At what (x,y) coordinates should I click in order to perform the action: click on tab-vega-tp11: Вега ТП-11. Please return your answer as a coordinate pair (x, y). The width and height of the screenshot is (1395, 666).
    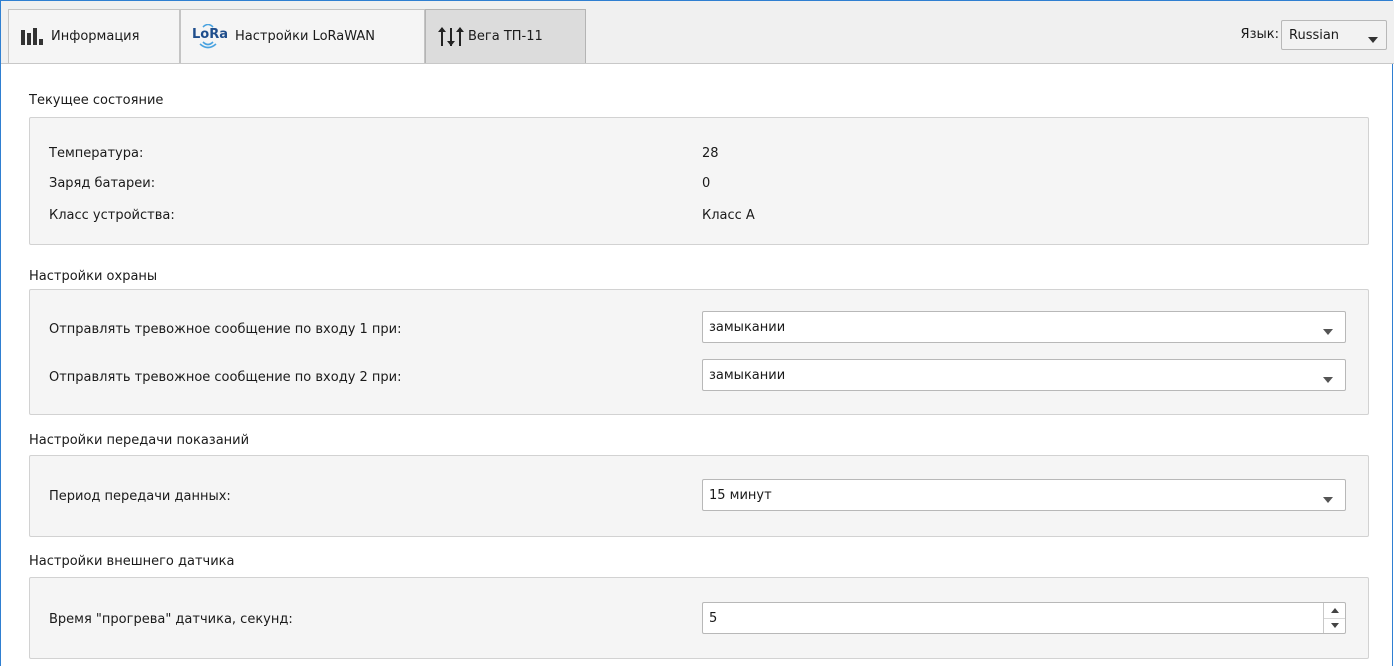
    Looking at the image, I should click on (505, 36).